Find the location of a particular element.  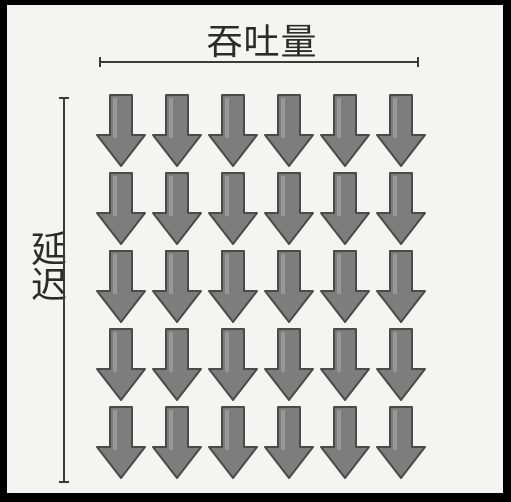

throughput-bracket is located at coordinates (259, 62).